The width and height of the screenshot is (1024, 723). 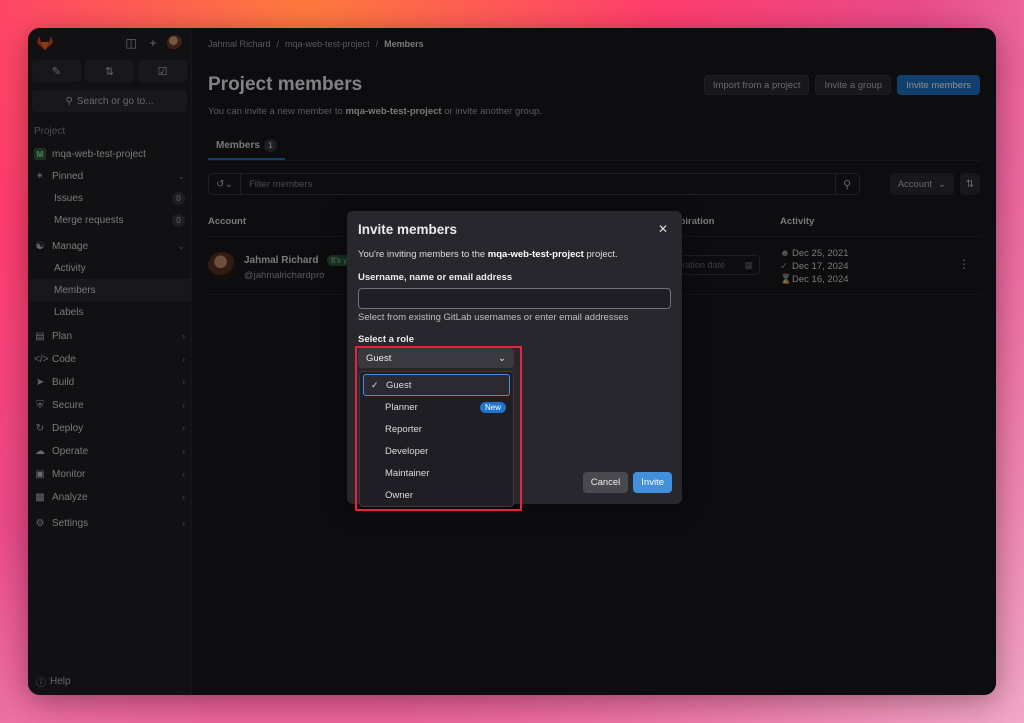 I want to click on new-badge: New, so click(x=492, y=407).